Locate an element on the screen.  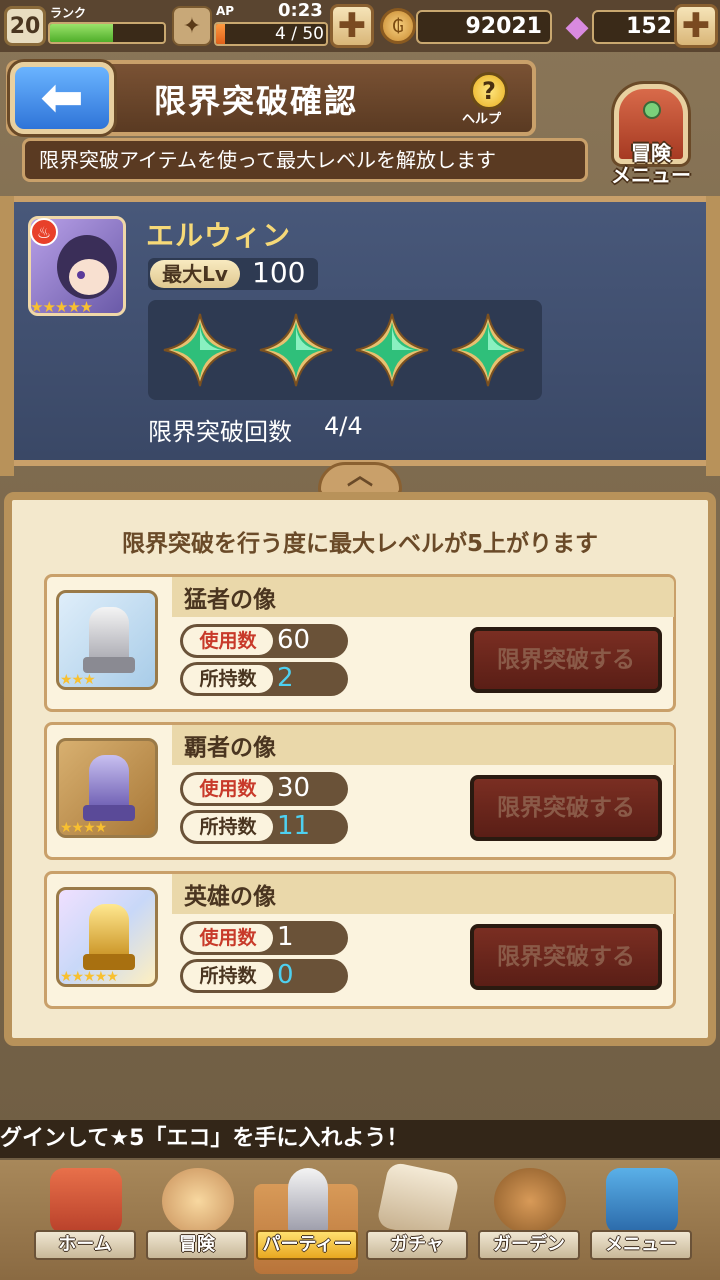
owned-count-value: 11 is located at coordinates (294, 826).